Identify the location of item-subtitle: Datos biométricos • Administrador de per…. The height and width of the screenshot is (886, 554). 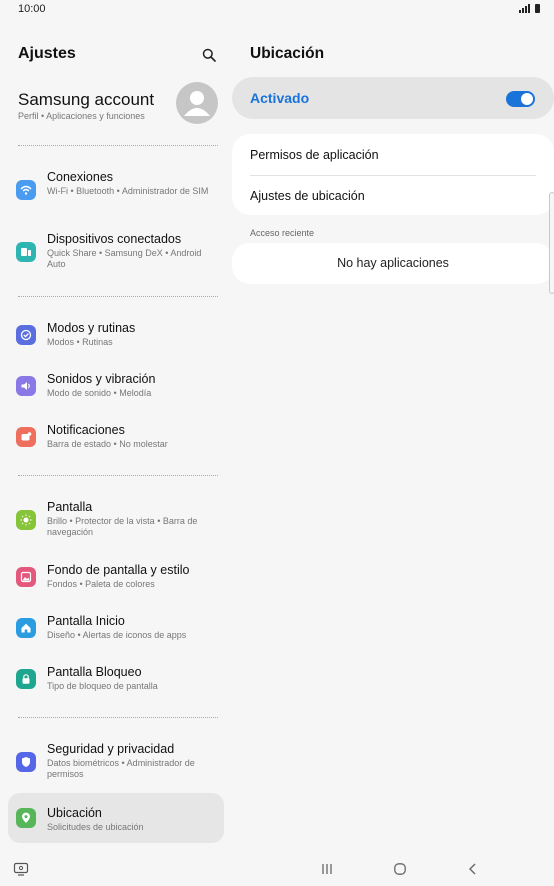
(121, 768).